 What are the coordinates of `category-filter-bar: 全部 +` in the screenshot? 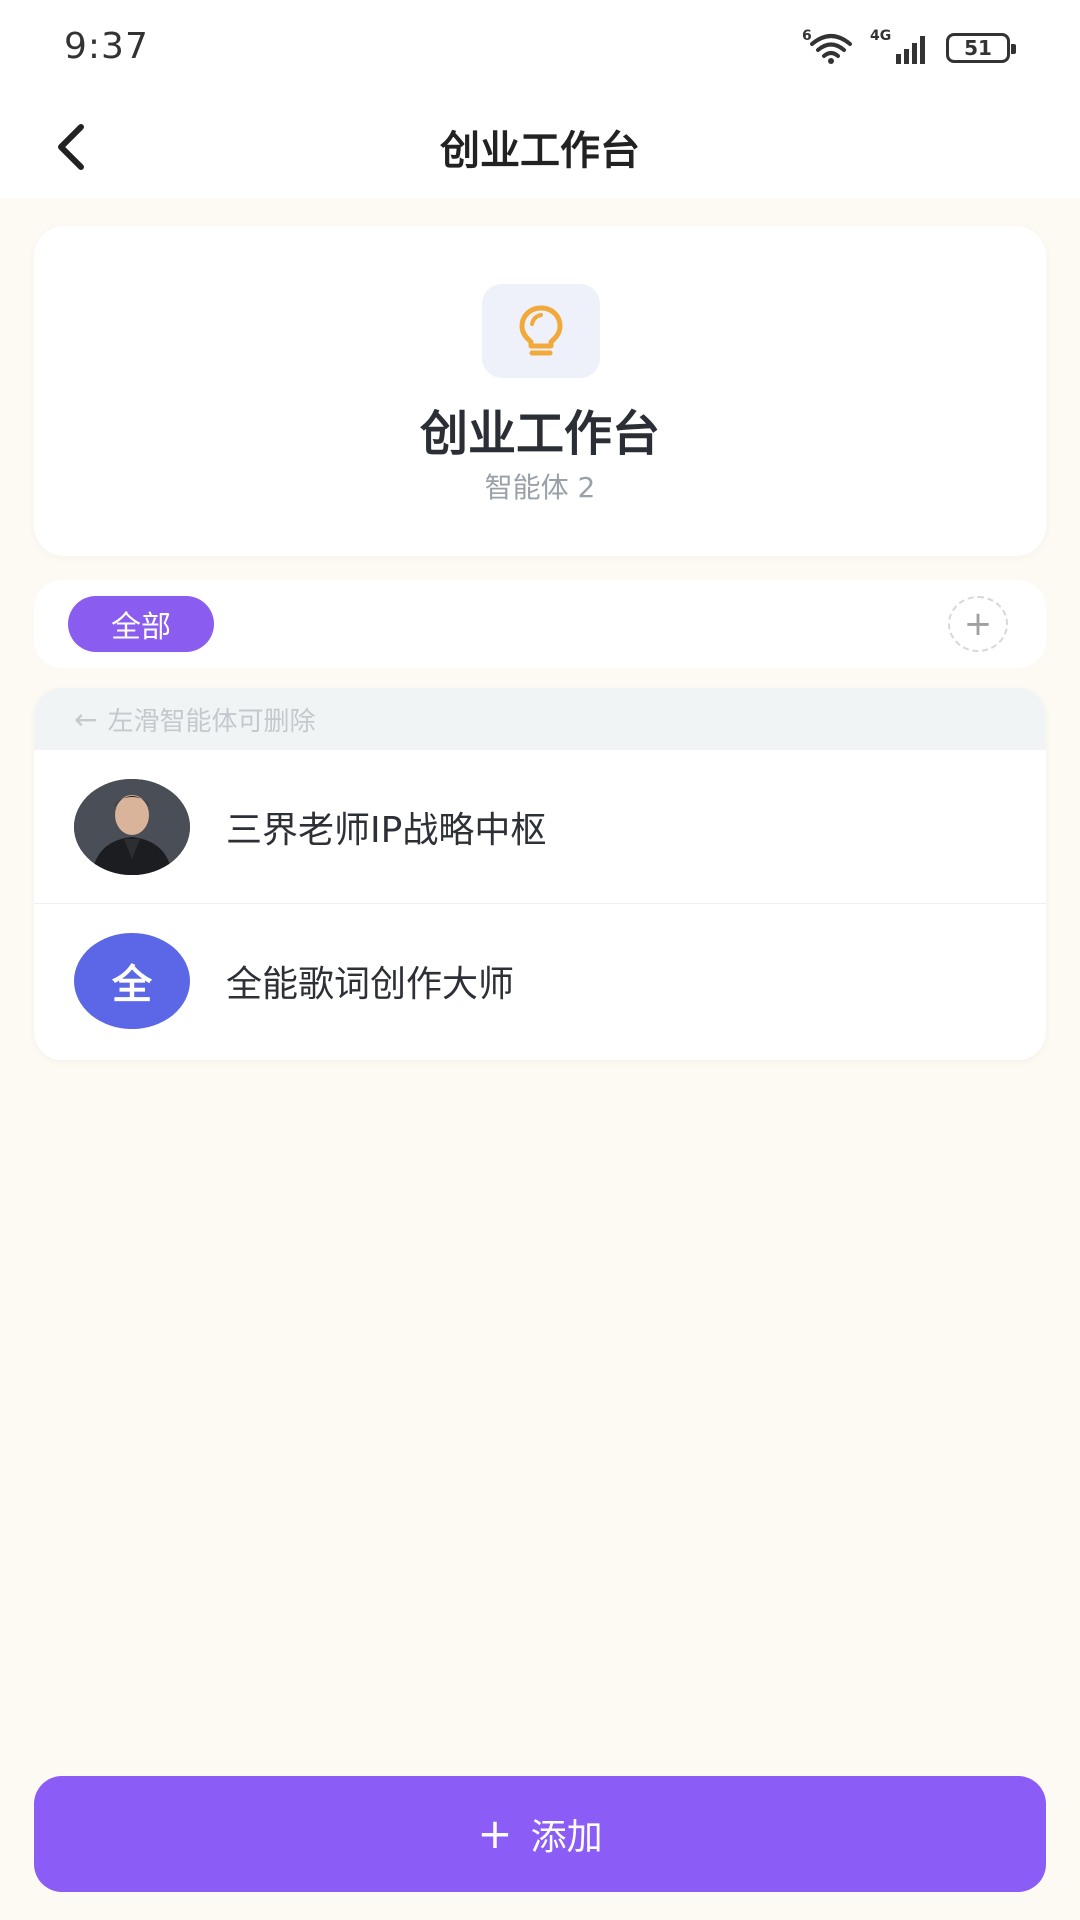 It's located at (540, 624).